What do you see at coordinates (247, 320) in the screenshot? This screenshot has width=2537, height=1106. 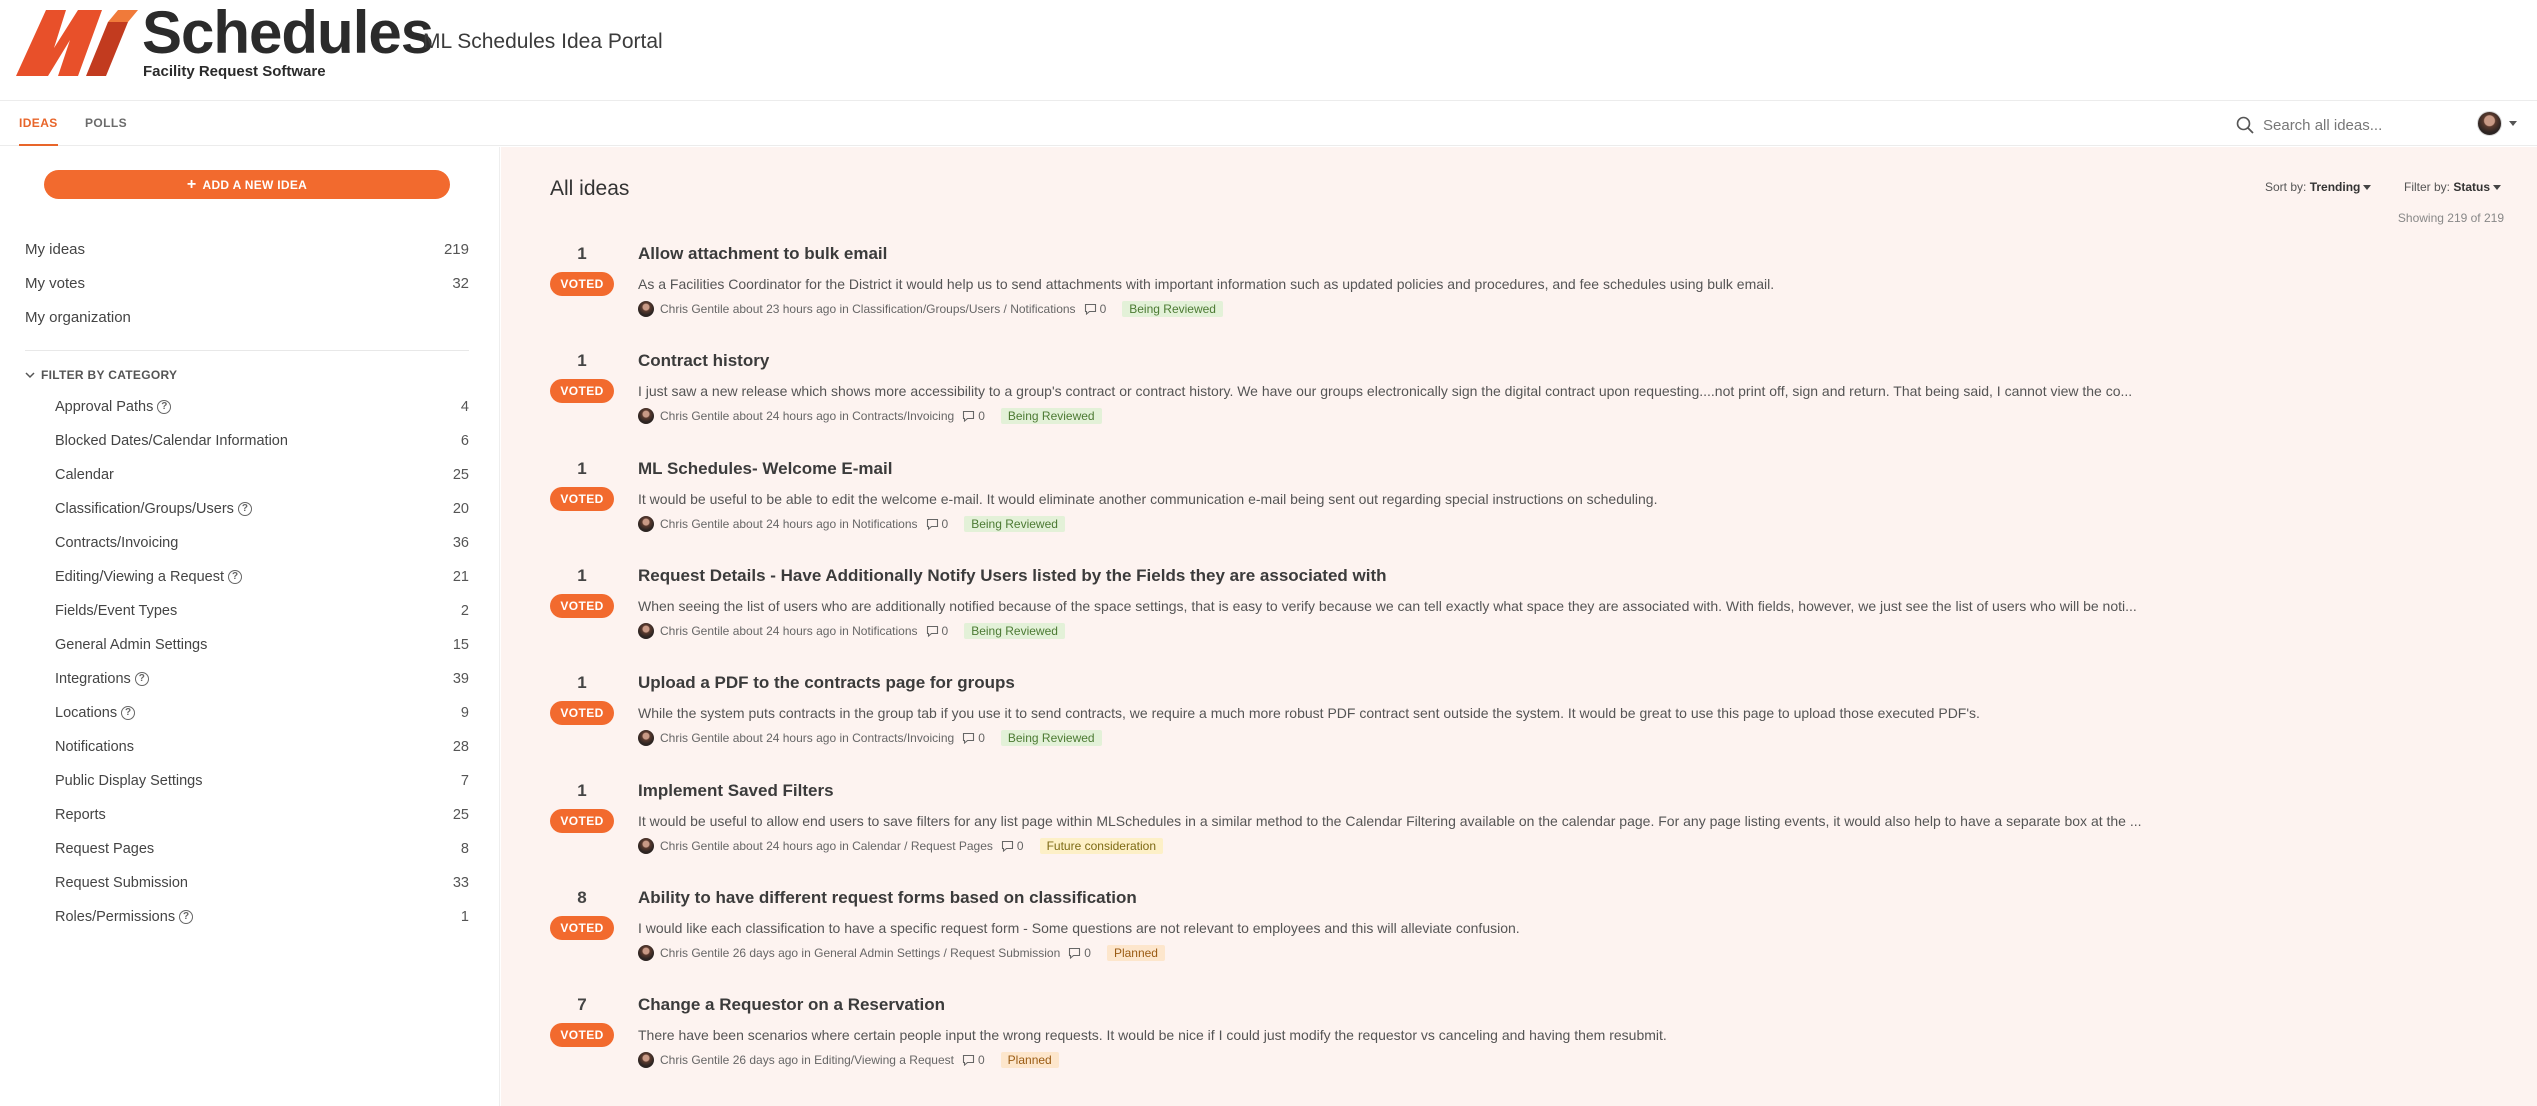 I see `sidebar-item-my-organization: My organization` at bounding box center [247, 320].